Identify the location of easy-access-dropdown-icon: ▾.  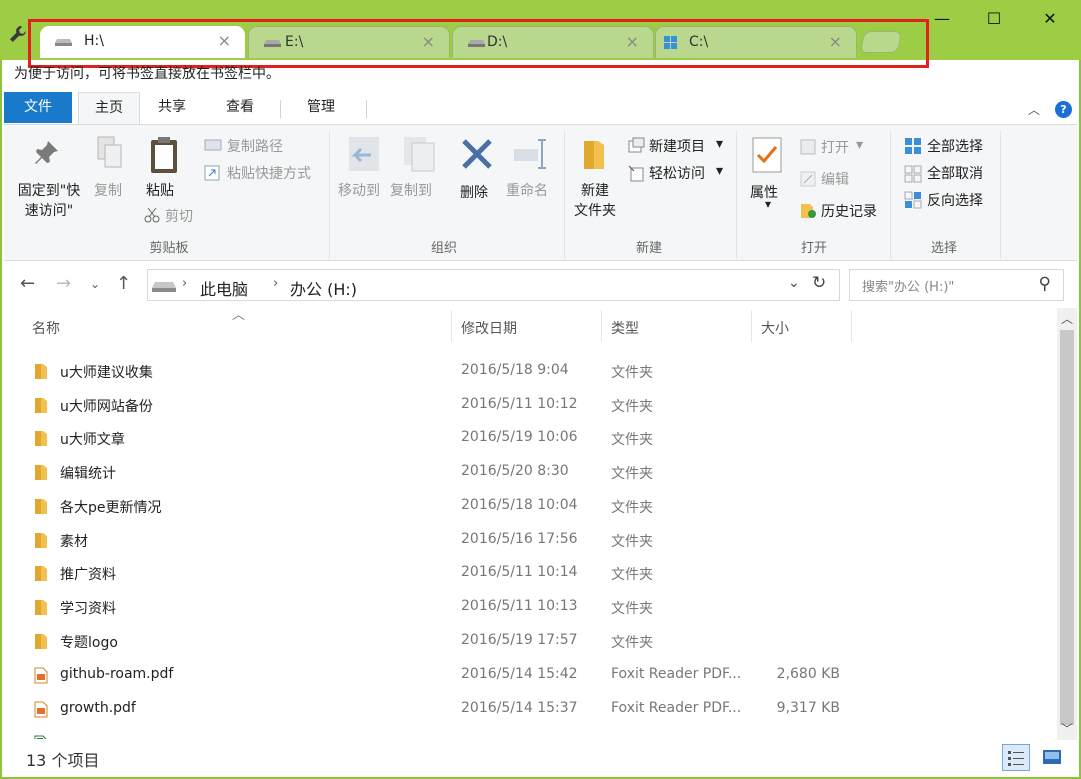
(719, 171).